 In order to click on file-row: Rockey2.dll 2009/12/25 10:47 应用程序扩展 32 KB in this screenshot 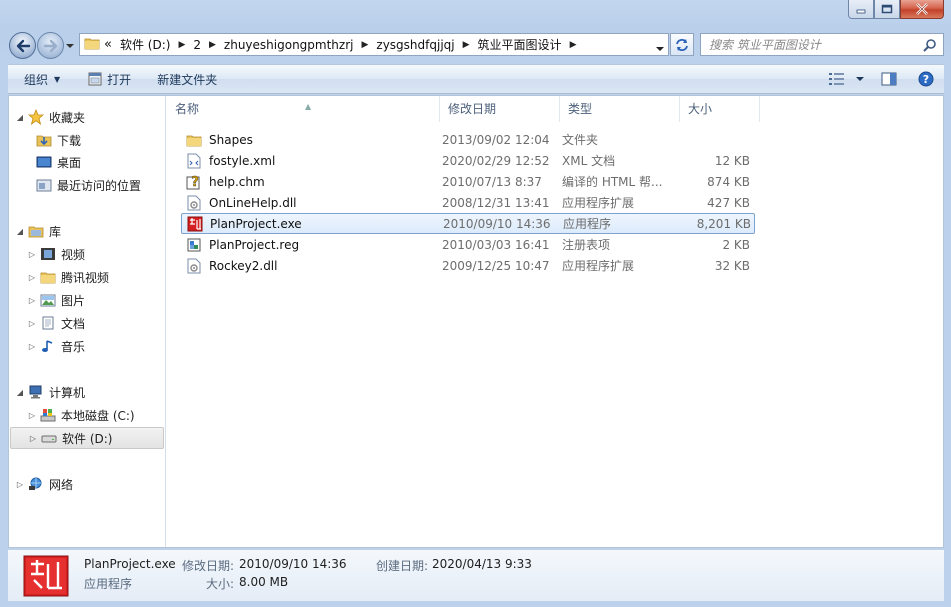, I will do `click(468, 265)`.